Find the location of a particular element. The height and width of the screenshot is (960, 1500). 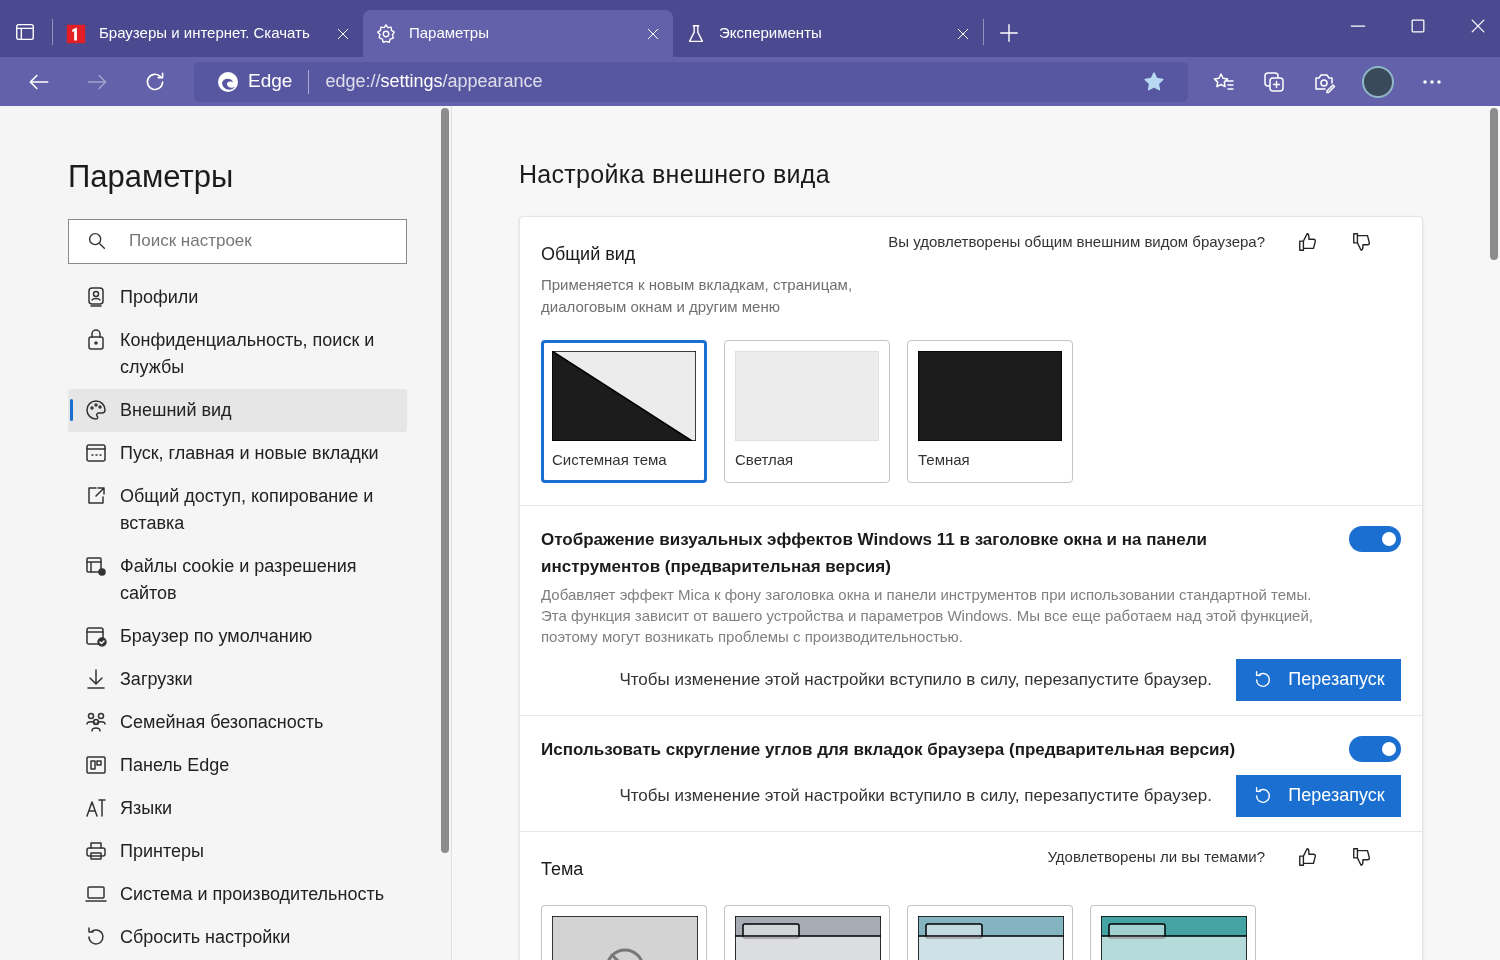

site-label: Edge is located at coordinates (270, 81).